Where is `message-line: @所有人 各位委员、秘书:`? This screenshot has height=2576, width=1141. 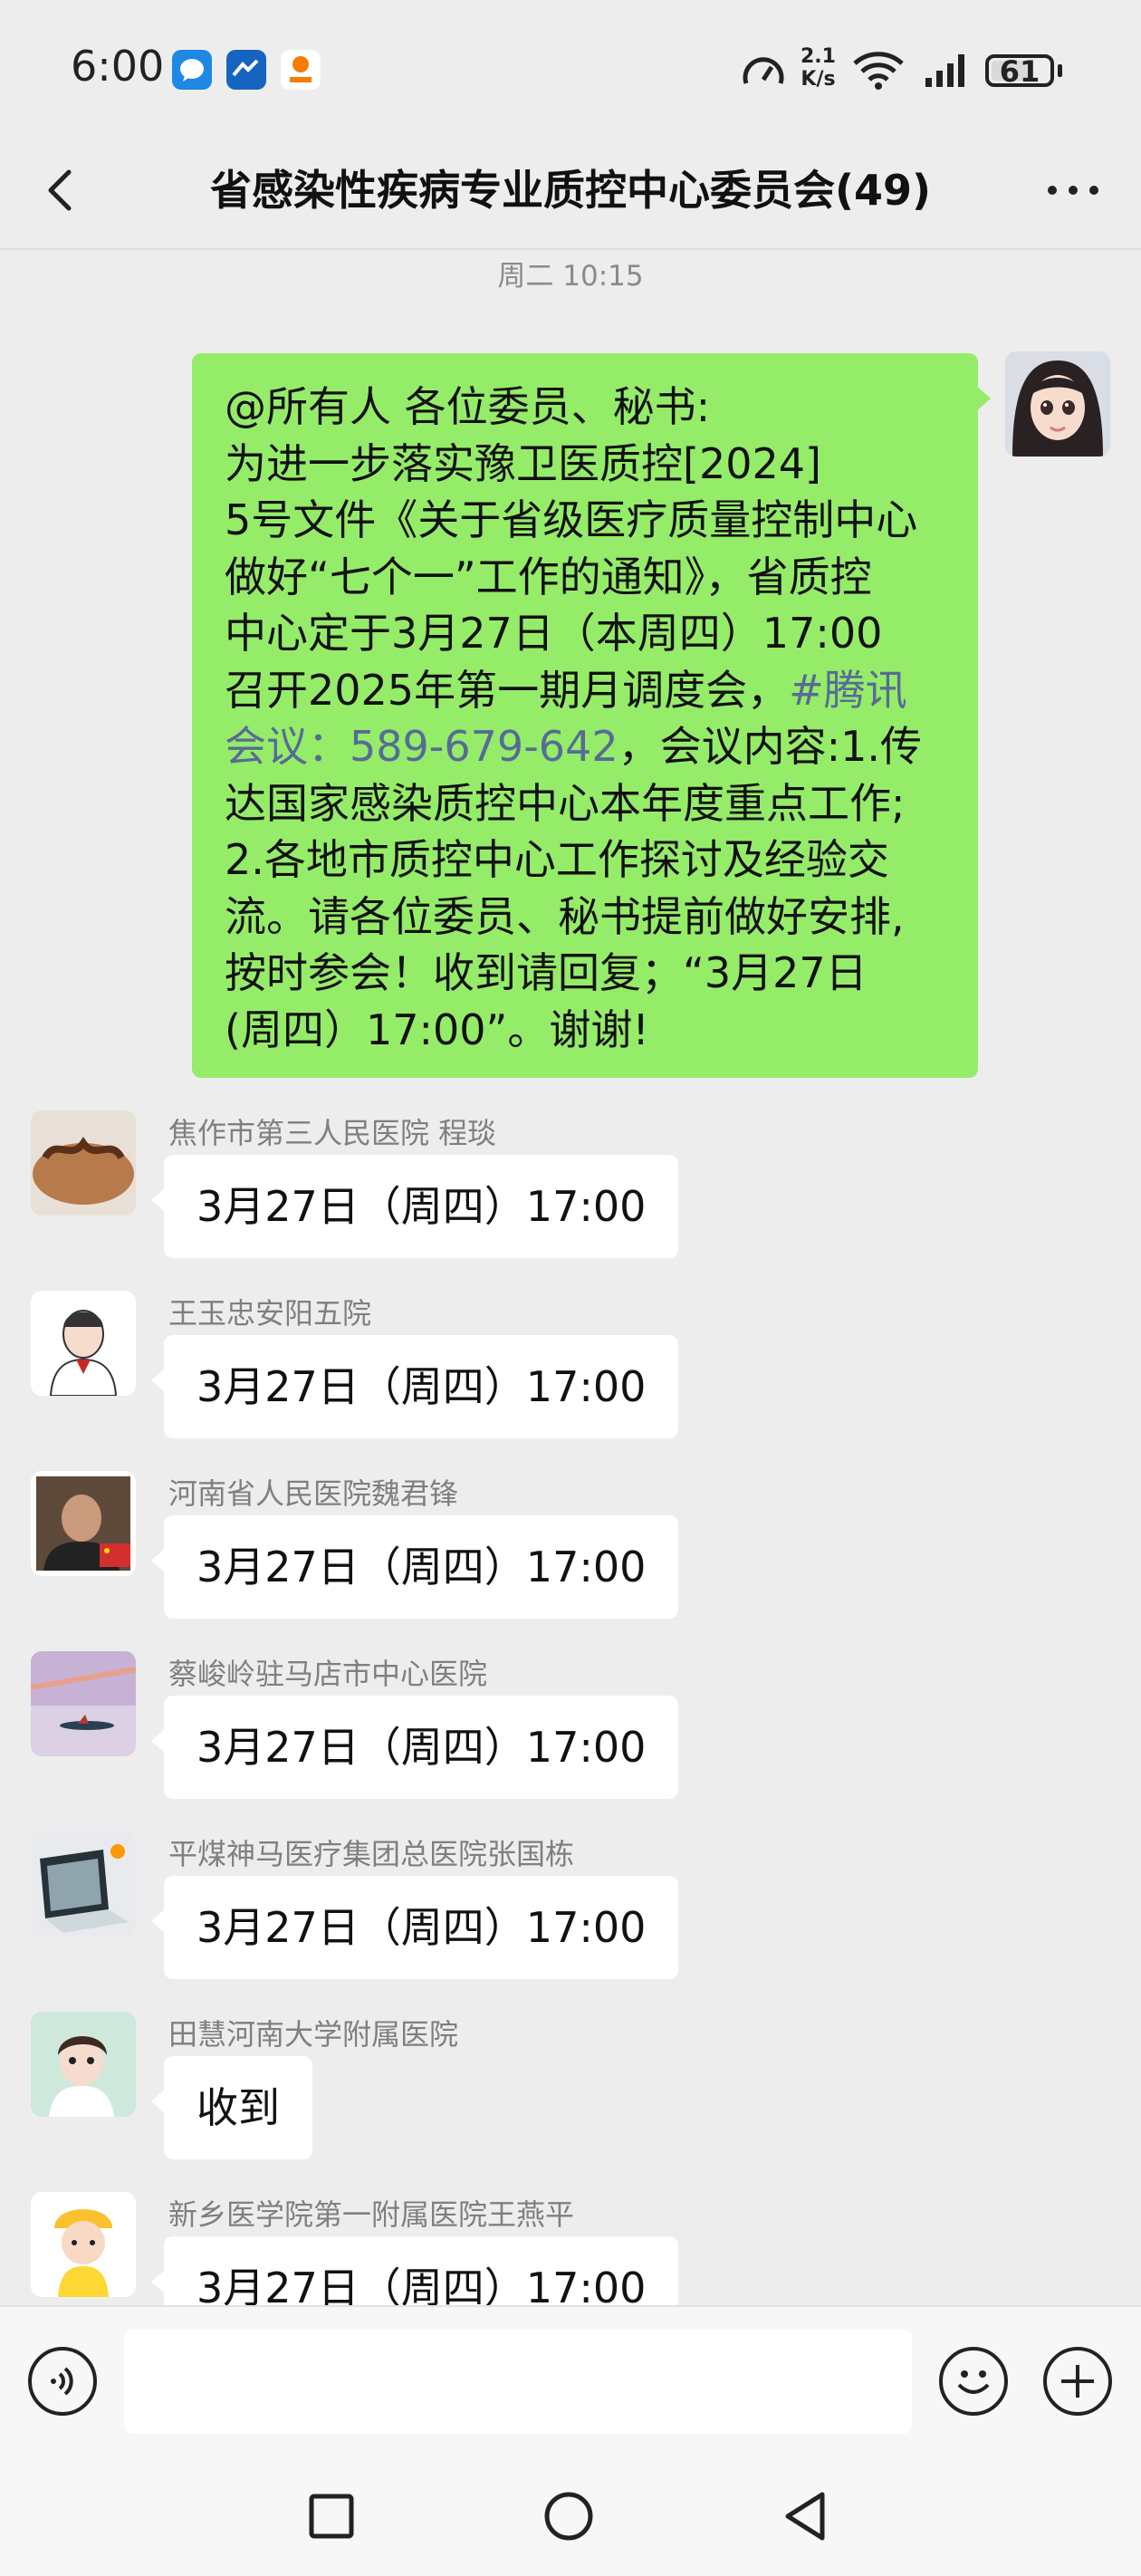 message-line: @所有人 各位委员、秘书: is located at coordinates (468, 406).